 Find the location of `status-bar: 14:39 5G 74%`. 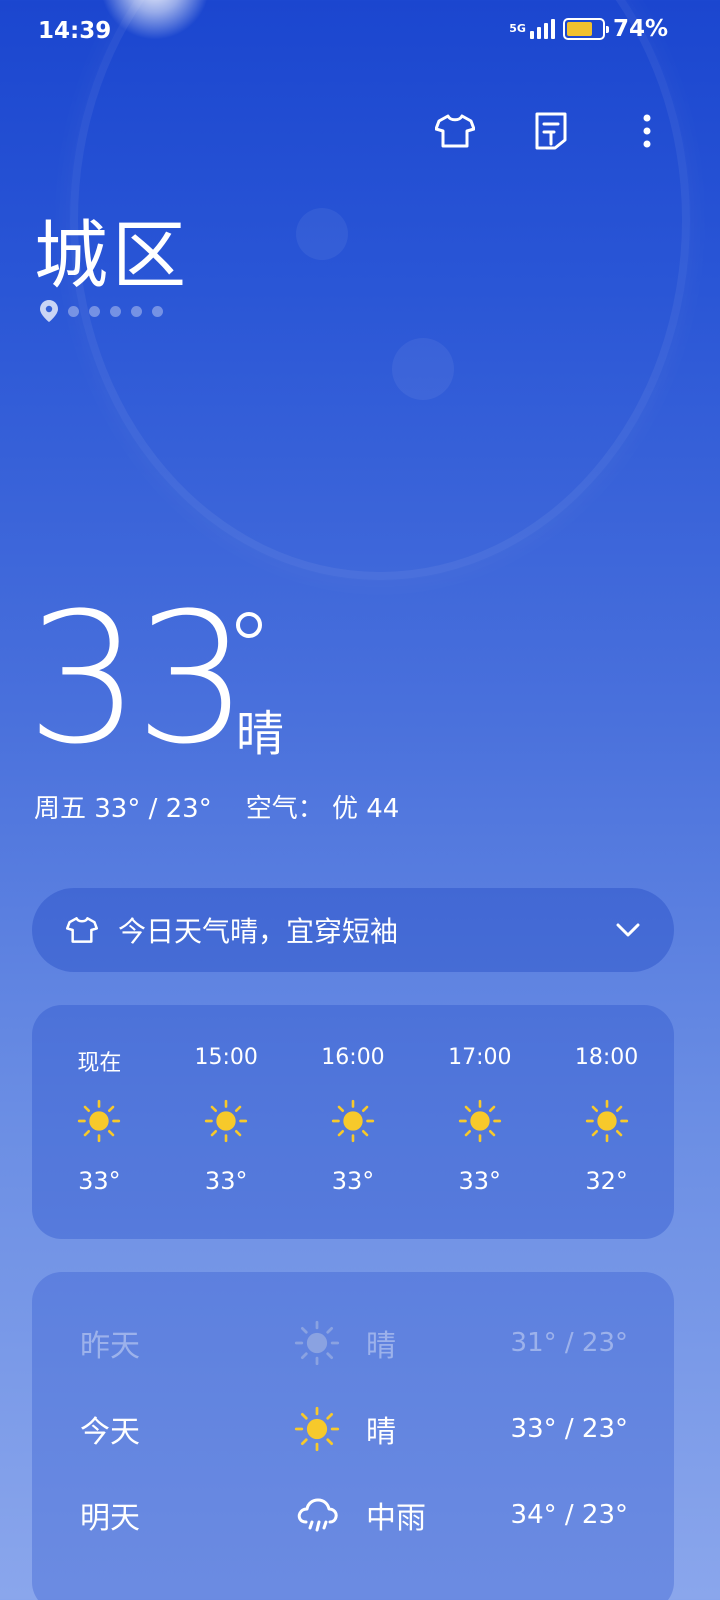

status-bar: 14:39 5G 74% is located at coordinates (360, 32).